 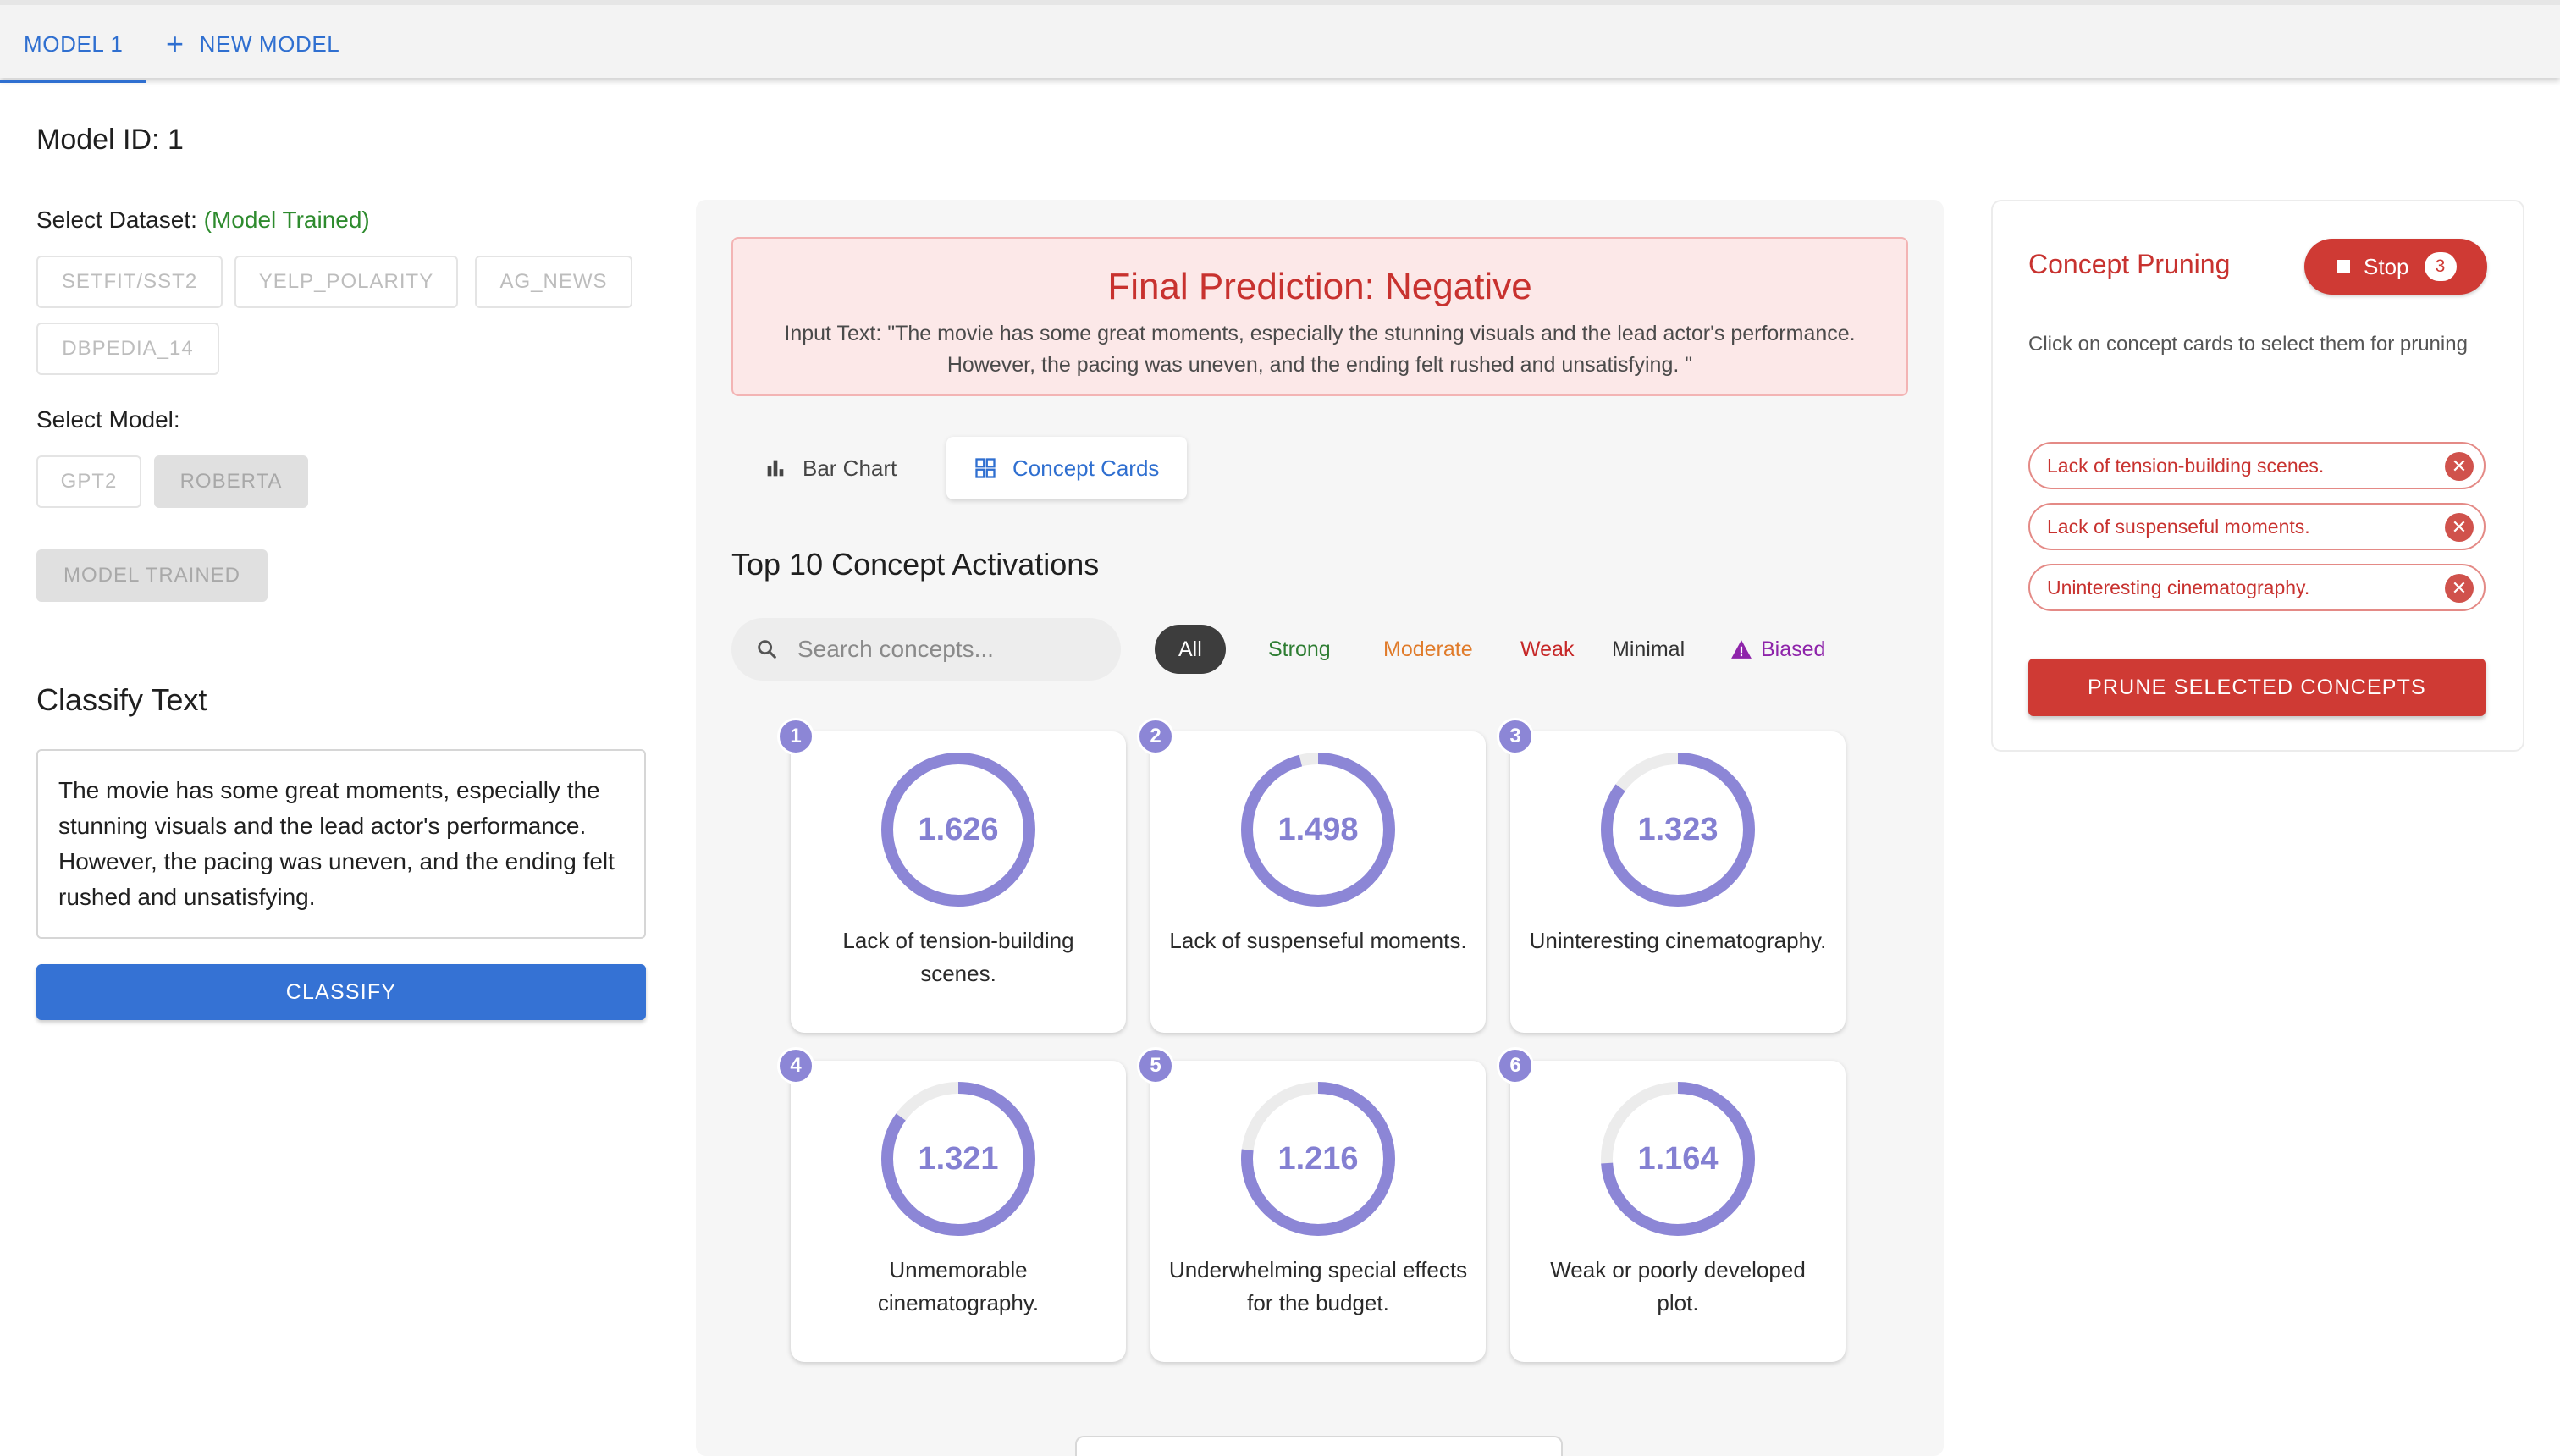 I want to click on bar-chart-tab: Bar Chart, so click(x=828, y=468).